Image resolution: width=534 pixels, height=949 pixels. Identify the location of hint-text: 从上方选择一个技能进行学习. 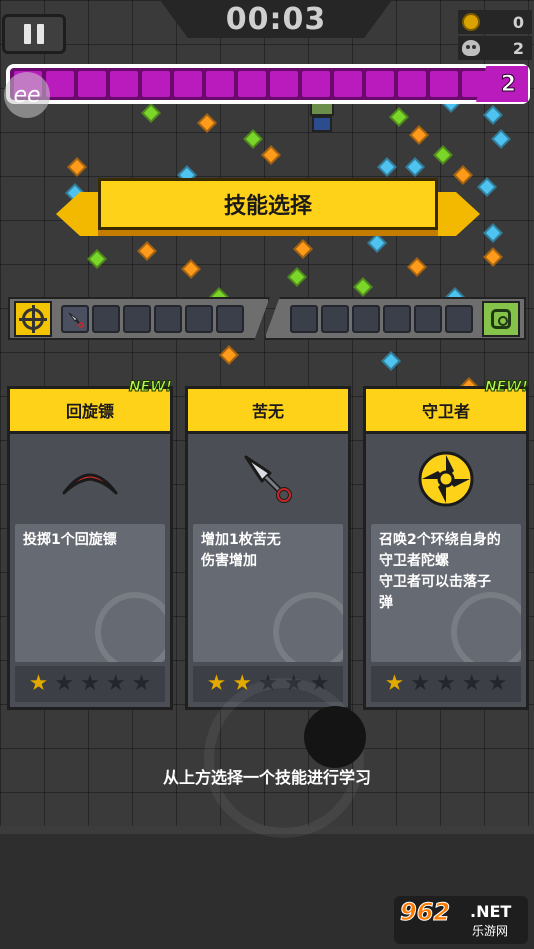
(266, 777).